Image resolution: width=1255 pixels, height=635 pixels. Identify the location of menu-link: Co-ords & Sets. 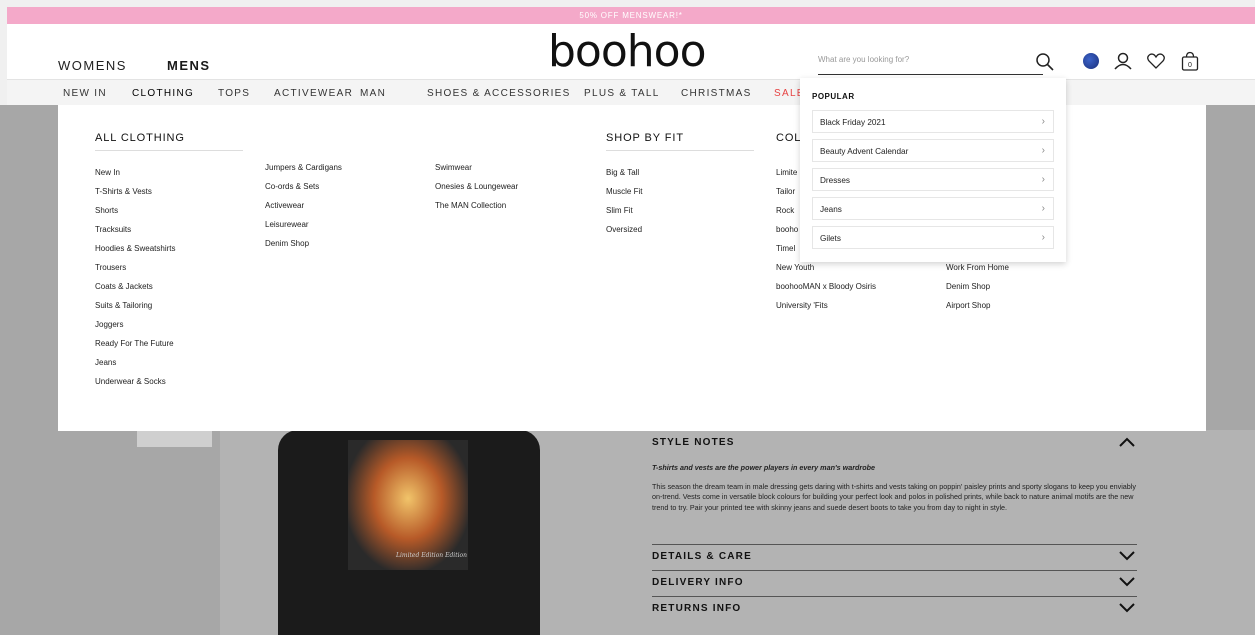
(292, 186).